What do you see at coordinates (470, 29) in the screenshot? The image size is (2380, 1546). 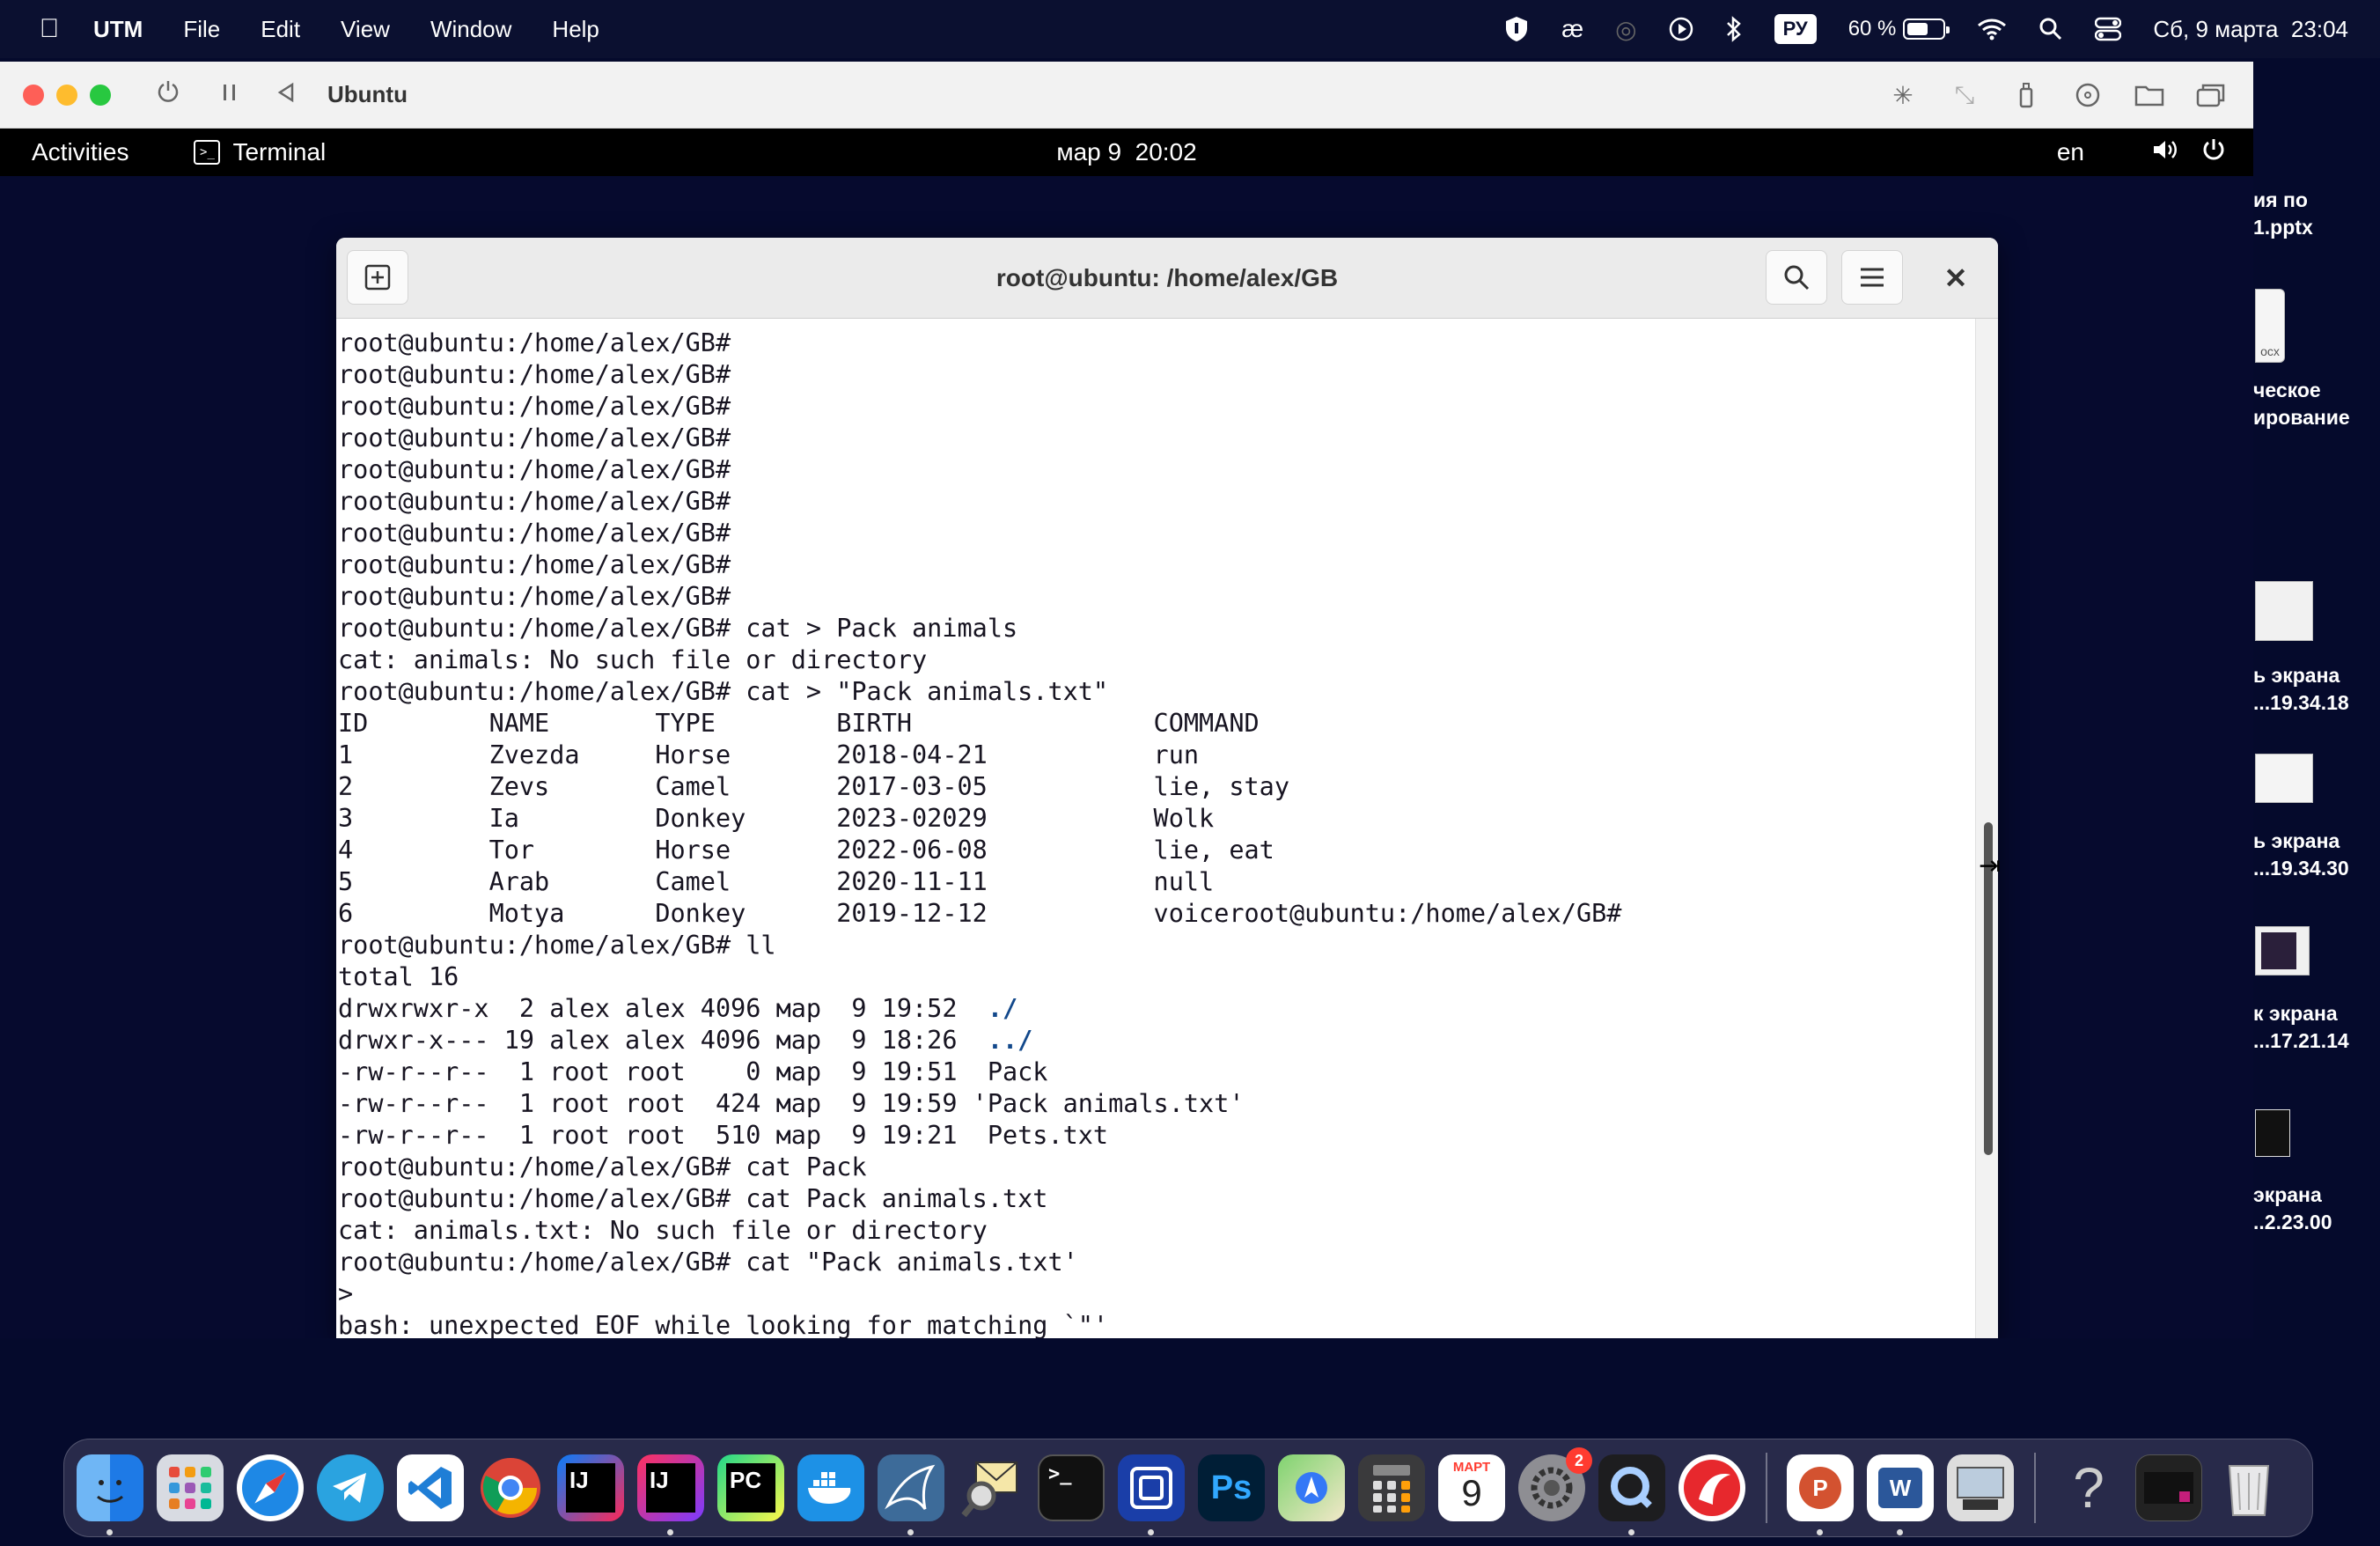 I see `menu-window: Window` at bounding box center [470, 29].